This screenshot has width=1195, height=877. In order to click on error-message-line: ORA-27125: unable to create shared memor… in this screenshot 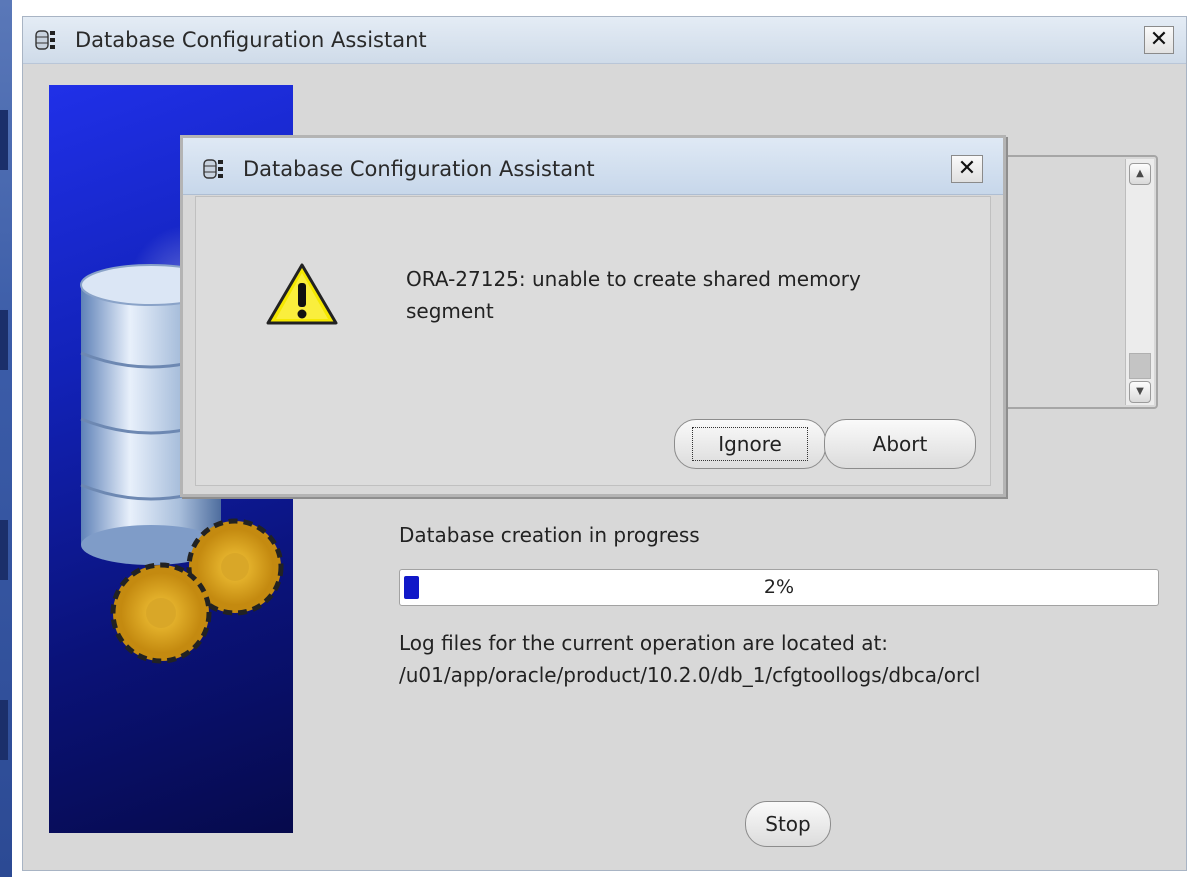, I will do `click(633, 279)`.